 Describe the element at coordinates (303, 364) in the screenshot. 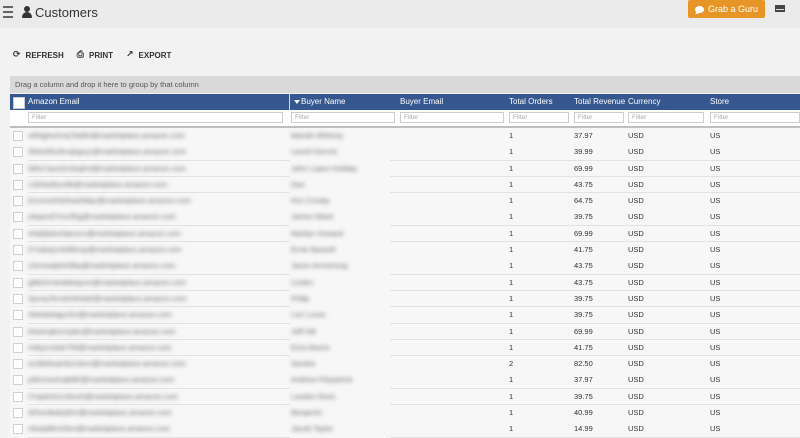

I see `buyer-name-cell: Sandra` at that location.